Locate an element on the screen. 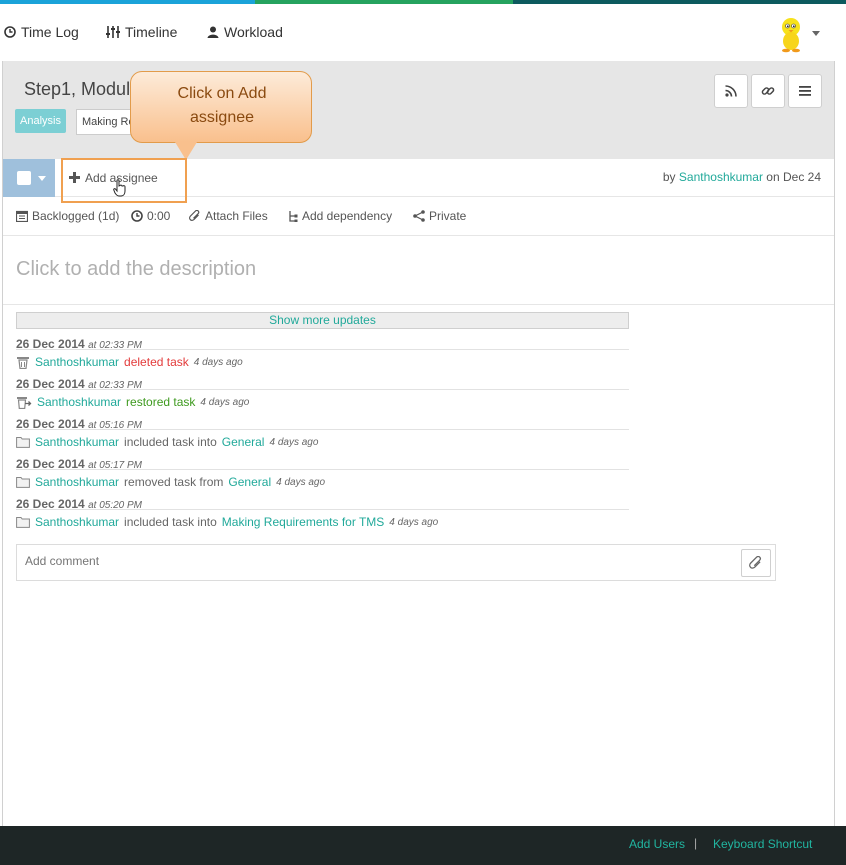  privacy-toggle: Private is located at coordinates (439, 216).